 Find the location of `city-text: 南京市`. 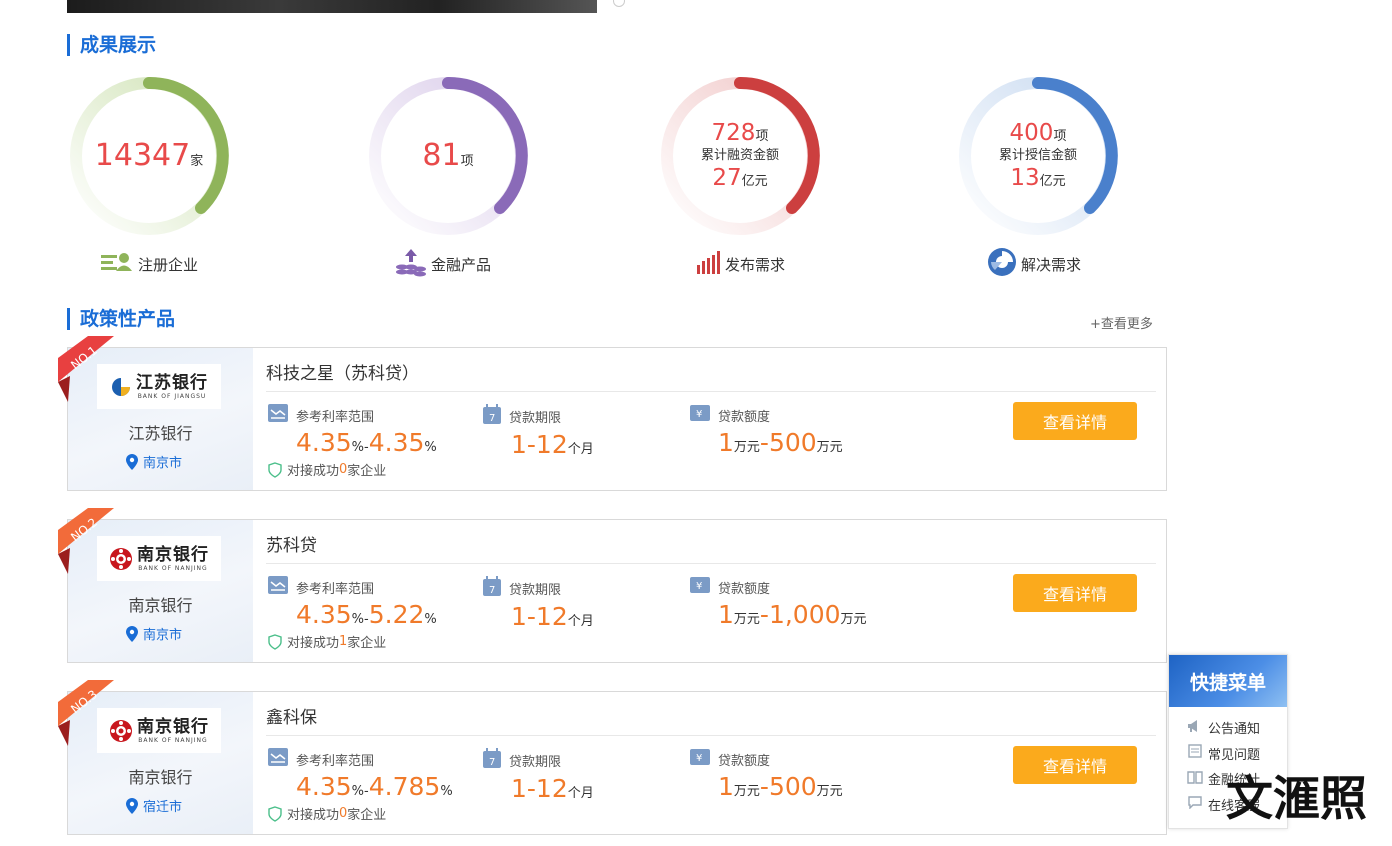

city-text: 南京市 is located at coordinates (163, 463).